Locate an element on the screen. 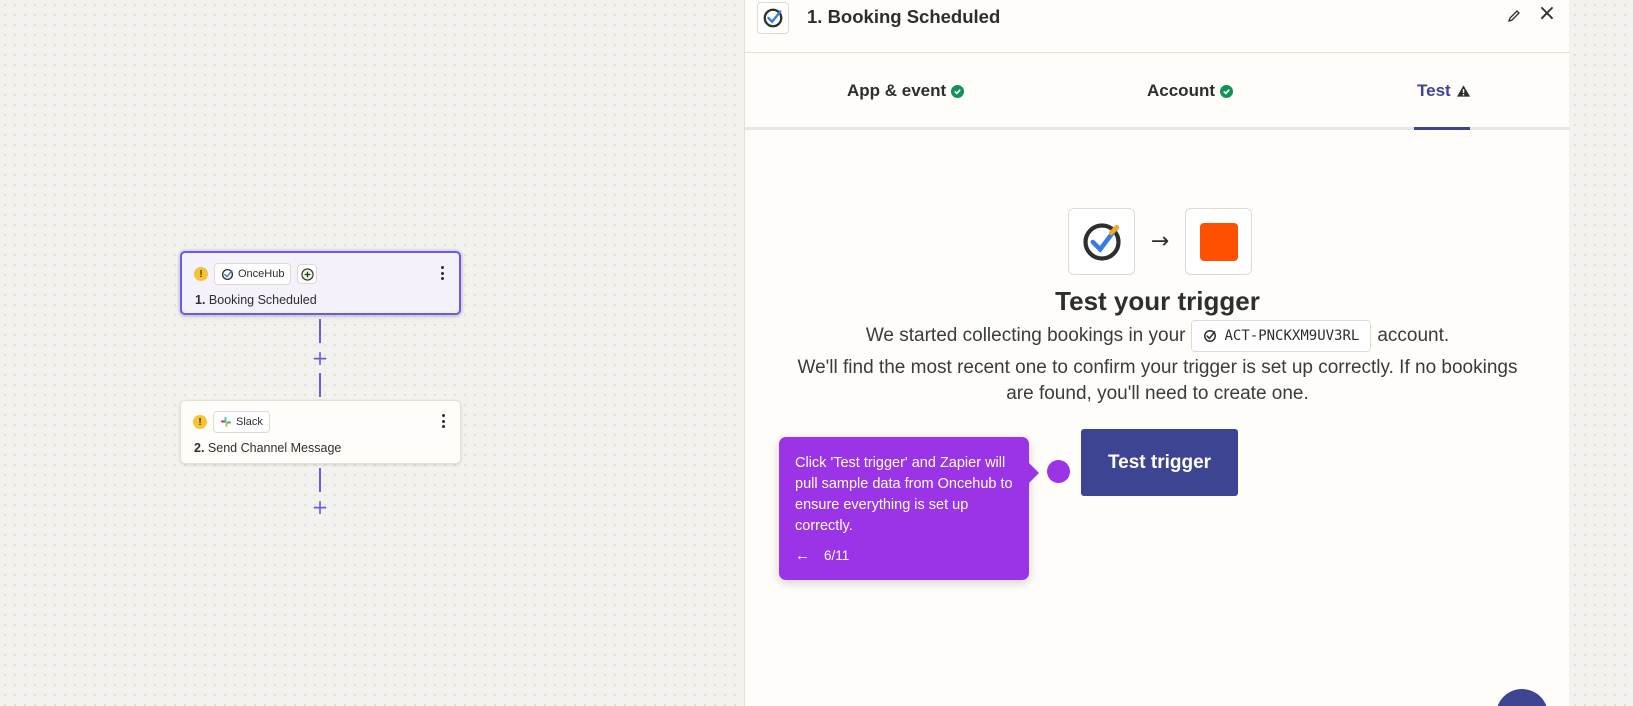 Image resolution: width=1633 pixels, height=706 pixels. orange-square-icon is located at coordinates (1218, 241).